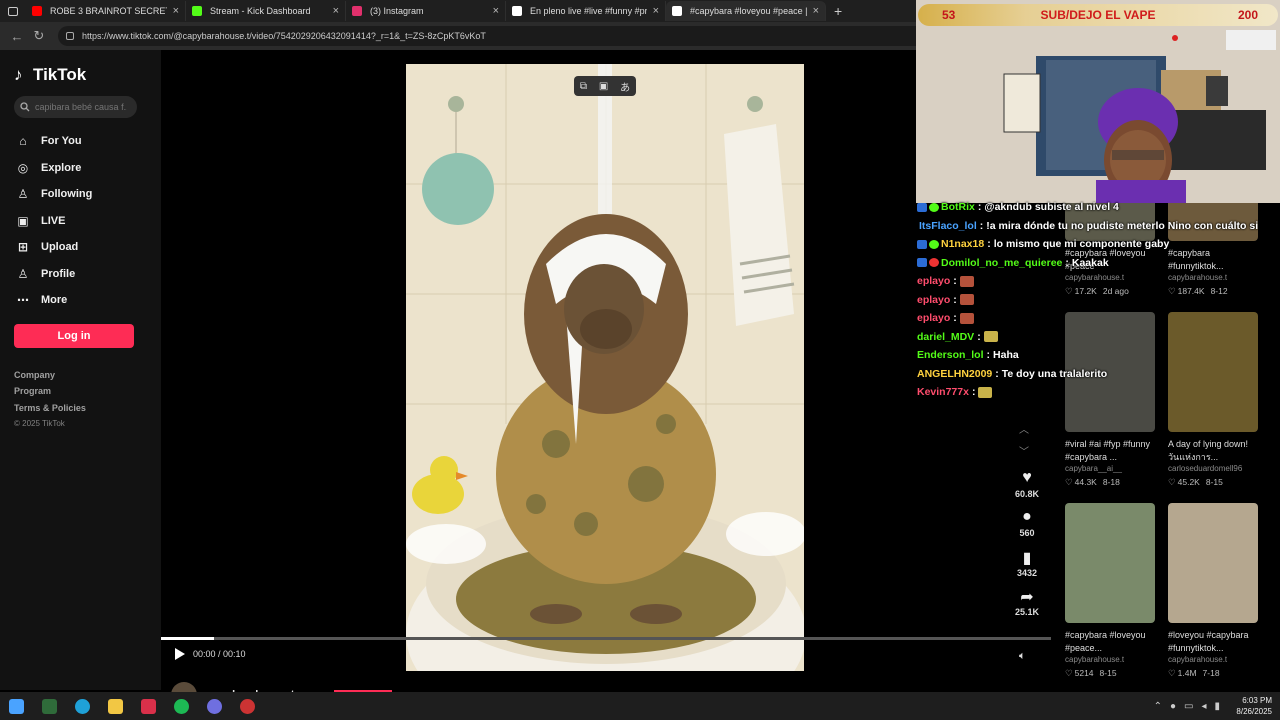 The image size is (1280, 720). I want to click on chat-text: Kaakak, so click(1090, 262).